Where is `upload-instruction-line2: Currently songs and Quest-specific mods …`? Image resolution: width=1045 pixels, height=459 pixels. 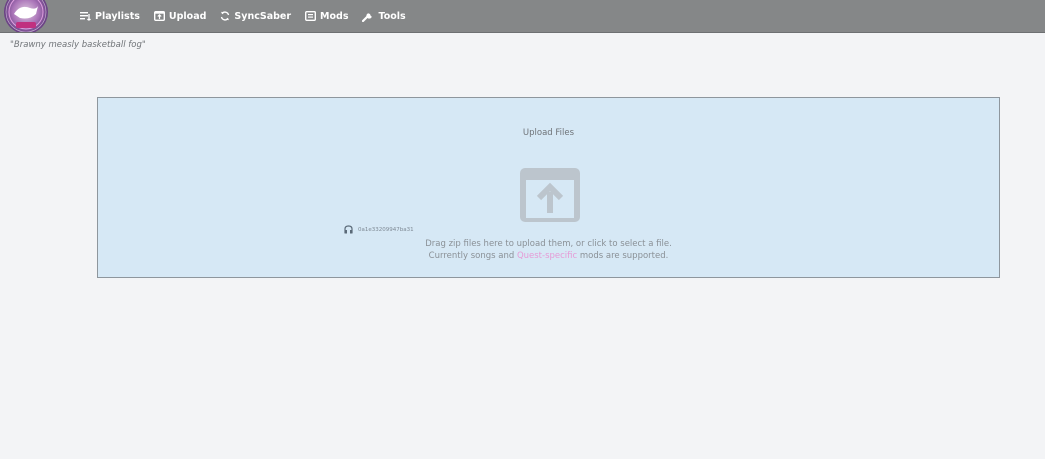
upload-instruction-line2: Currently songs and Quest-specific mods … is located at coordinates (548, 256).